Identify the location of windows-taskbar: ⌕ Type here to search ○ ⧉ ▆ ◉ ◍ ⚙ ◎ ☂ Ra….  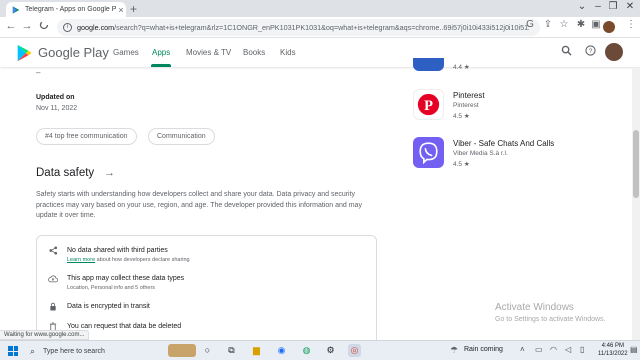
(320, 350).